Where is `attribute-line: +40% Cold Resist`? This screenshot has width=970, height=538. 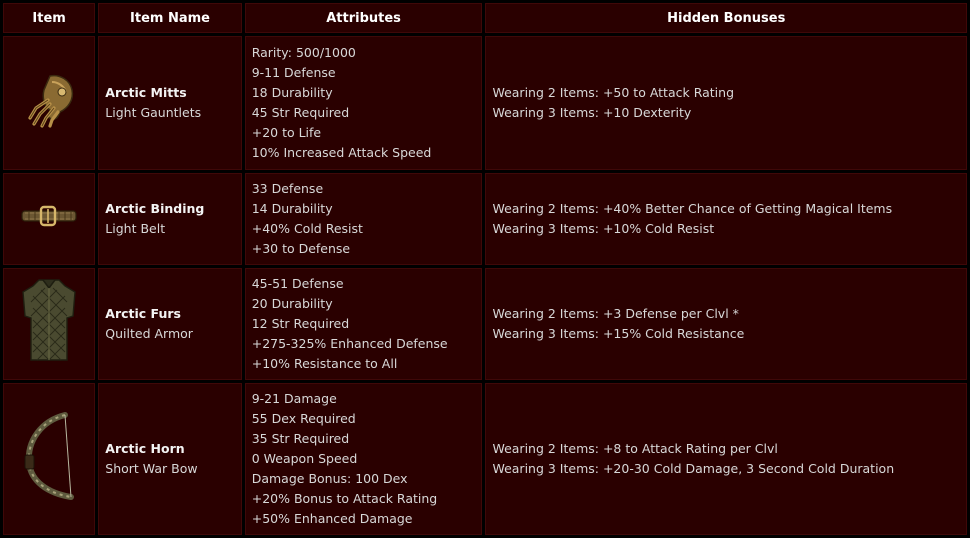
attribute-line: +40% Cold Resist is located at coordinates (307, 228).